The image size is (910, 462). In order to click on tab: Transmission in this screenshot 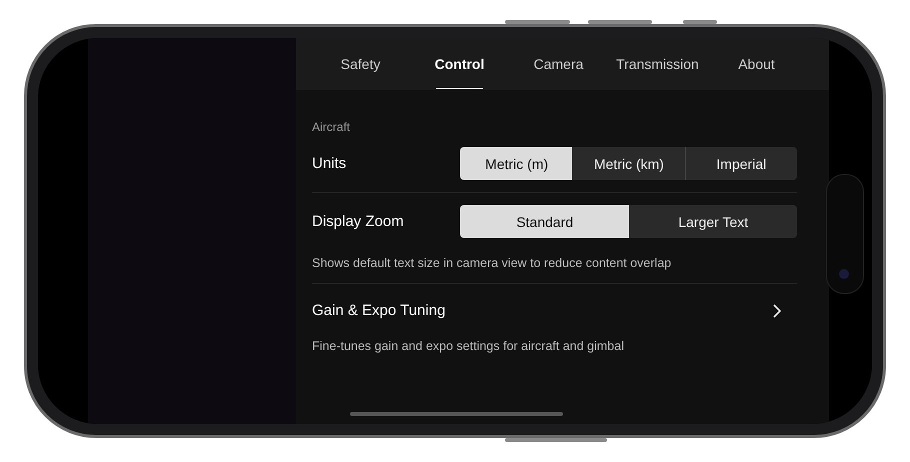, I will do `click(657, 64)`.